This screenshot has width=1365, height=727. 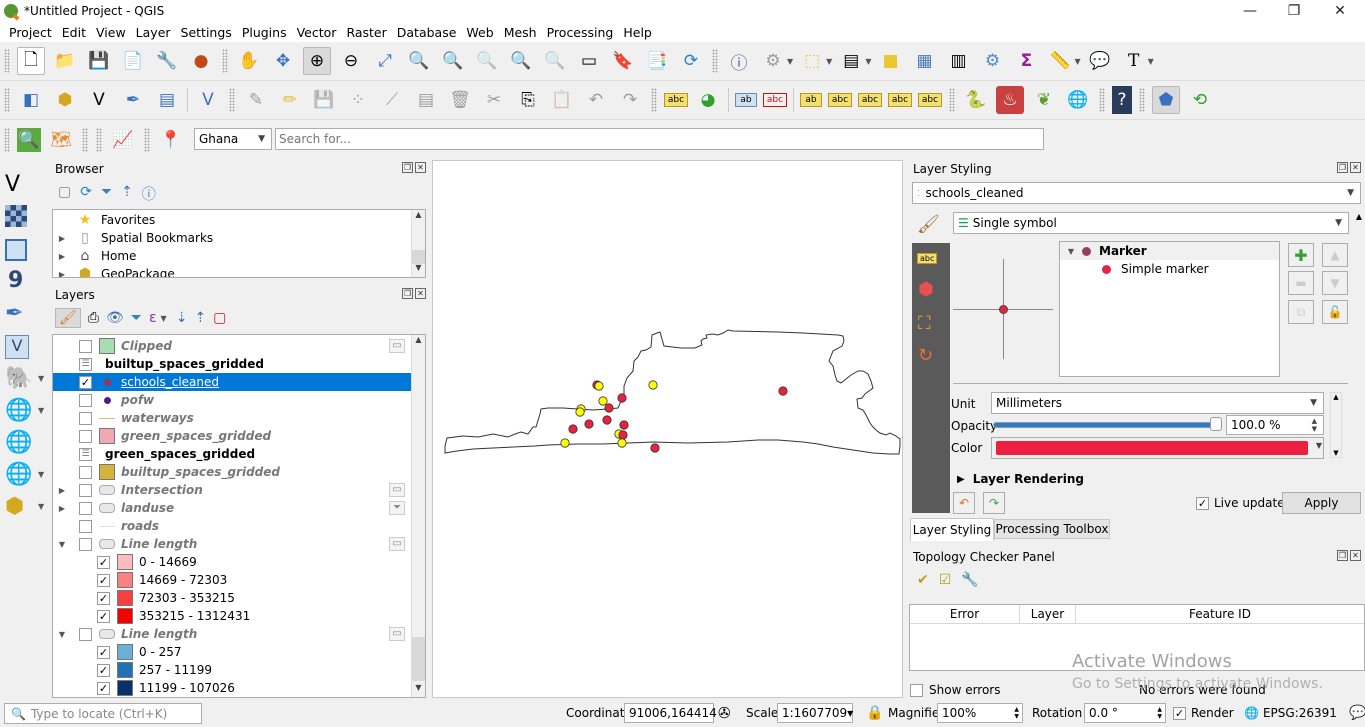 What do you see at coordinates (773, 61) in the screenshot?
I see `run-feature-action-icon: ⚙` at bounding box center [773, 61].